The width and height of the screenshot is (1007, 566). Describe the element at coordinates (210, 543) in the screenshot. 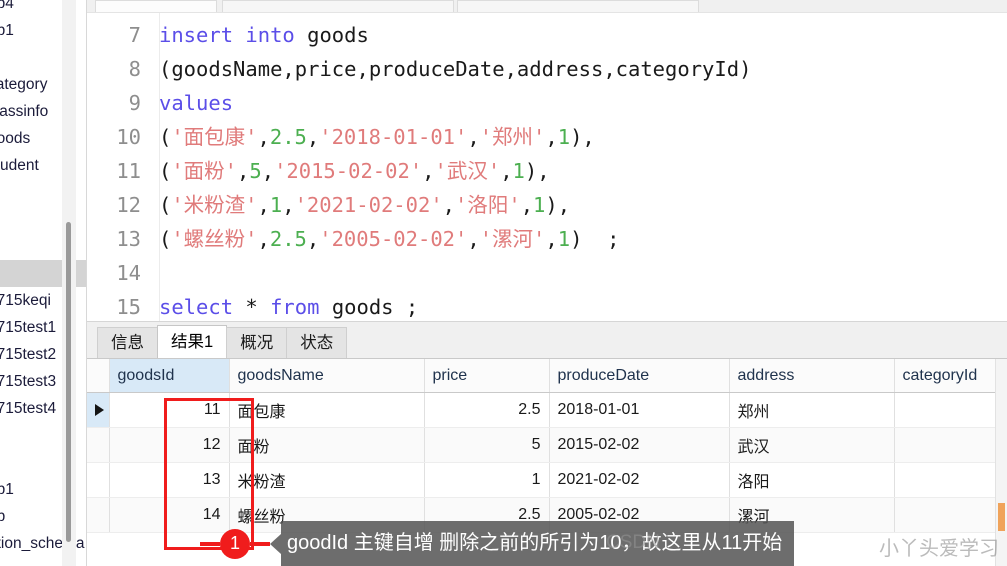

I see `callout-connector-left` at that location.